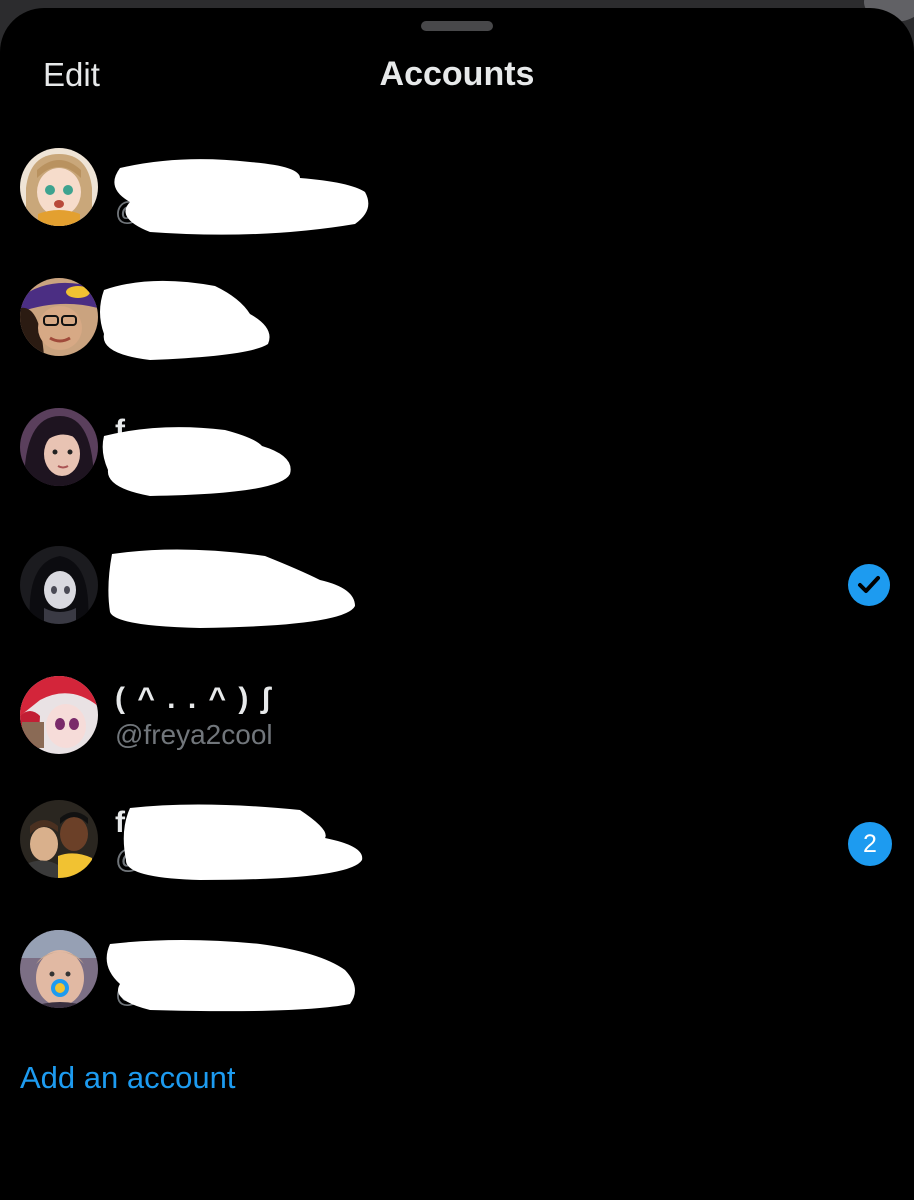 Image resolution: width=914 pixels, height=1200 pixels. Describe the element at coordinates (457, 463) in the screenshot. I see `account-row: f` at that location.